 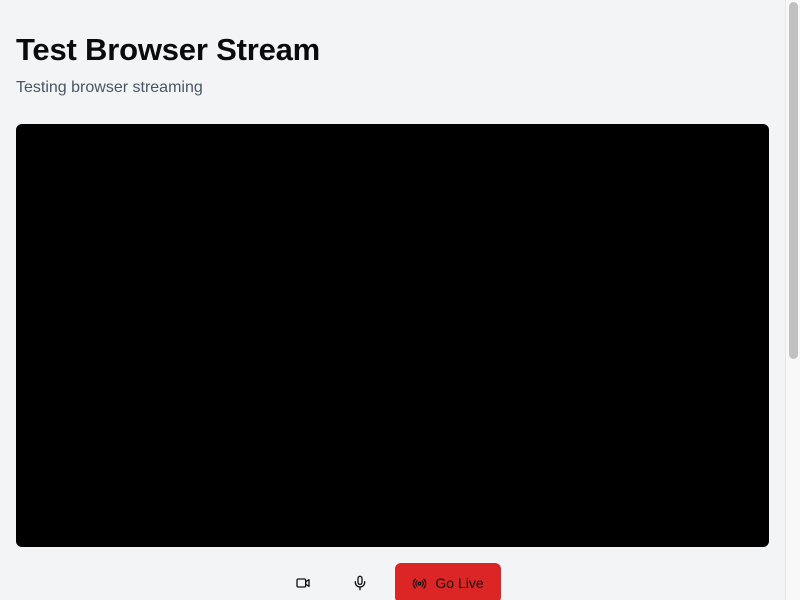 I want to click on microphone-icon, so click(x=360, y=583).